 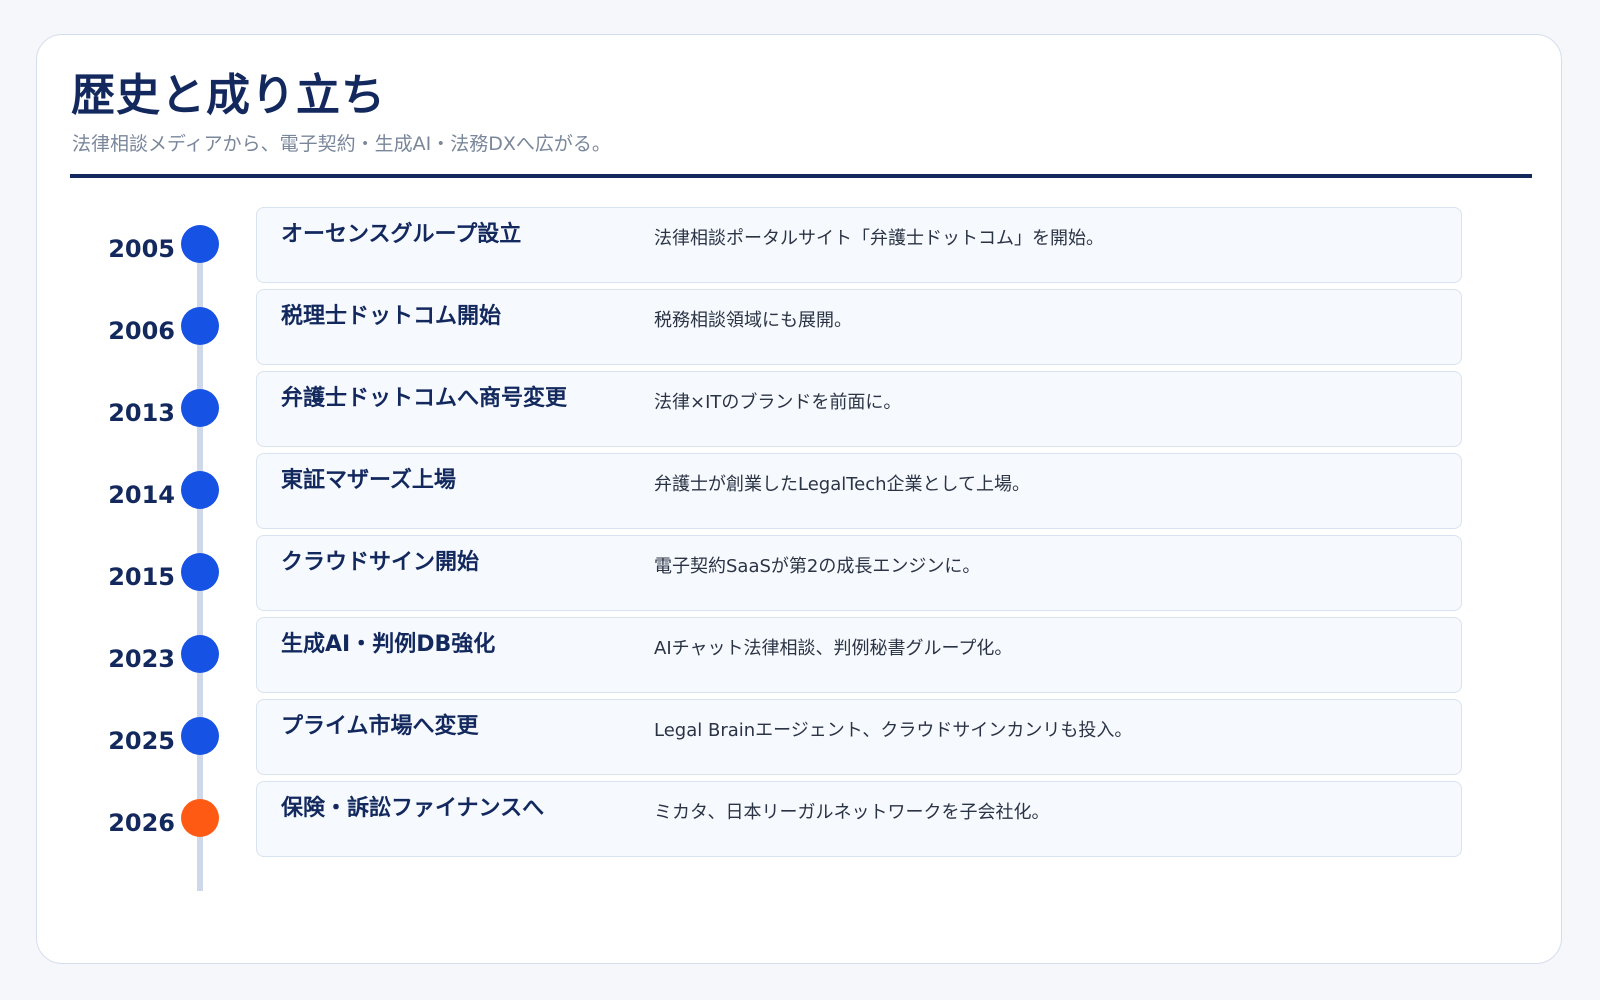 I want to click on timeline-card: 保険・訴訟ファイナンスへ ミカタ、日本リーガルネットワークを子会社化。, so click(x=859, y=819).